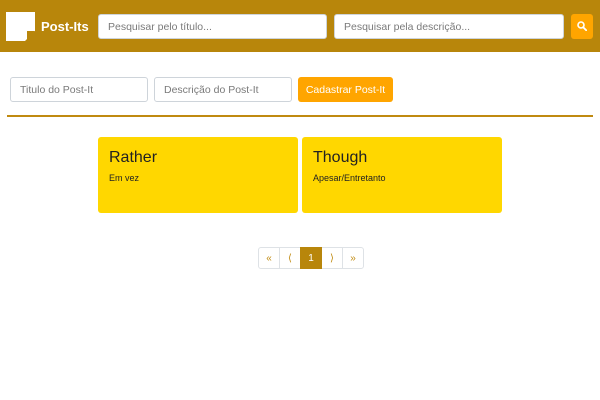 This screenshot has width=600, height=400. What do you see at coordinates (402, 175) in the screenshot?
I see `postit-card: Though Apesar/Entretanto` at bounding box center [402, 175].